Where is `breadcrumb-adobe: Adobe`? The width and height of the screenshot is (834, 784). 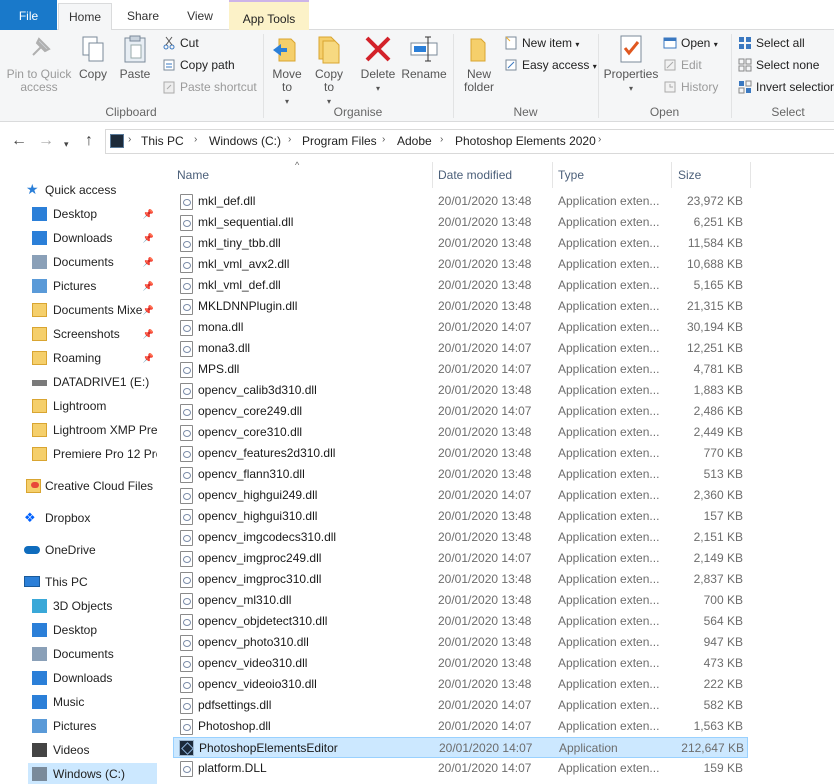 breadcrumb-adobe: Adobe is located at coordinates (414, 141).